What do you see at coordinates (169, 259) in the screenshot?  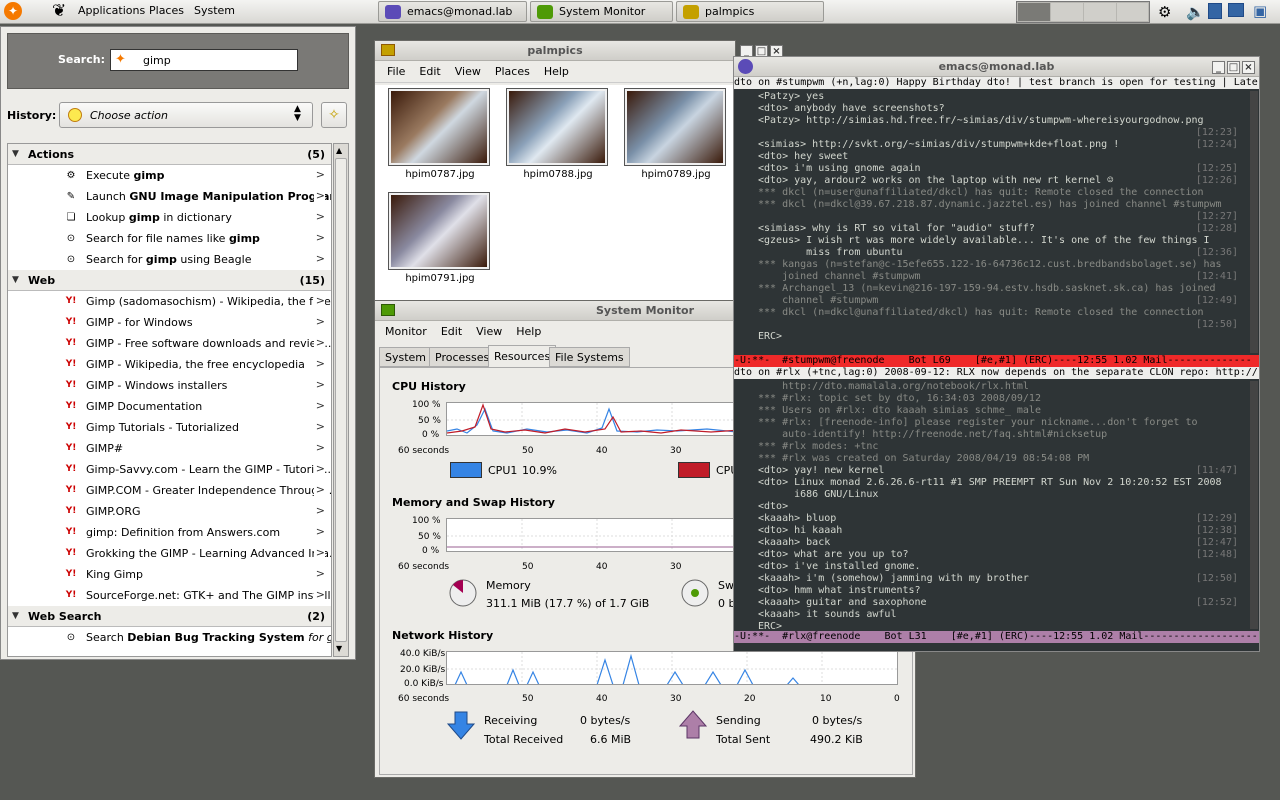 I see `result-item: ⊙ Search for gimp using Beagle >` at bounding box center [169, 259].